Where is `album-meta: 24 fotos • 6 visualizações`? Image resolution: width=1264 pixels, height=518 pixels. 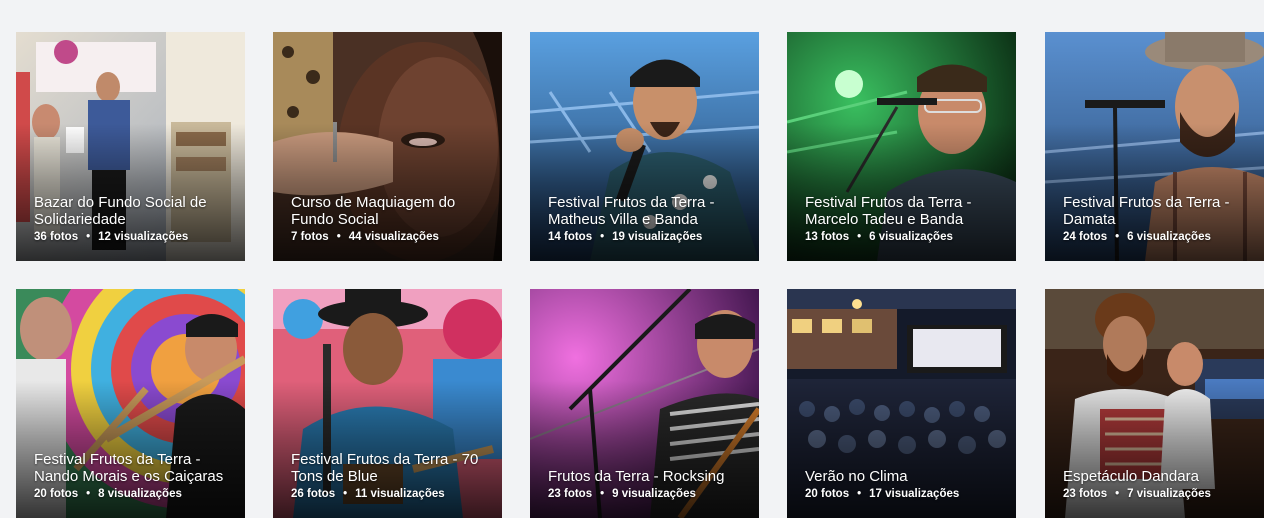
album-meta: 24 fotos • 6 visualizações is located at coordinates (1163, 237).